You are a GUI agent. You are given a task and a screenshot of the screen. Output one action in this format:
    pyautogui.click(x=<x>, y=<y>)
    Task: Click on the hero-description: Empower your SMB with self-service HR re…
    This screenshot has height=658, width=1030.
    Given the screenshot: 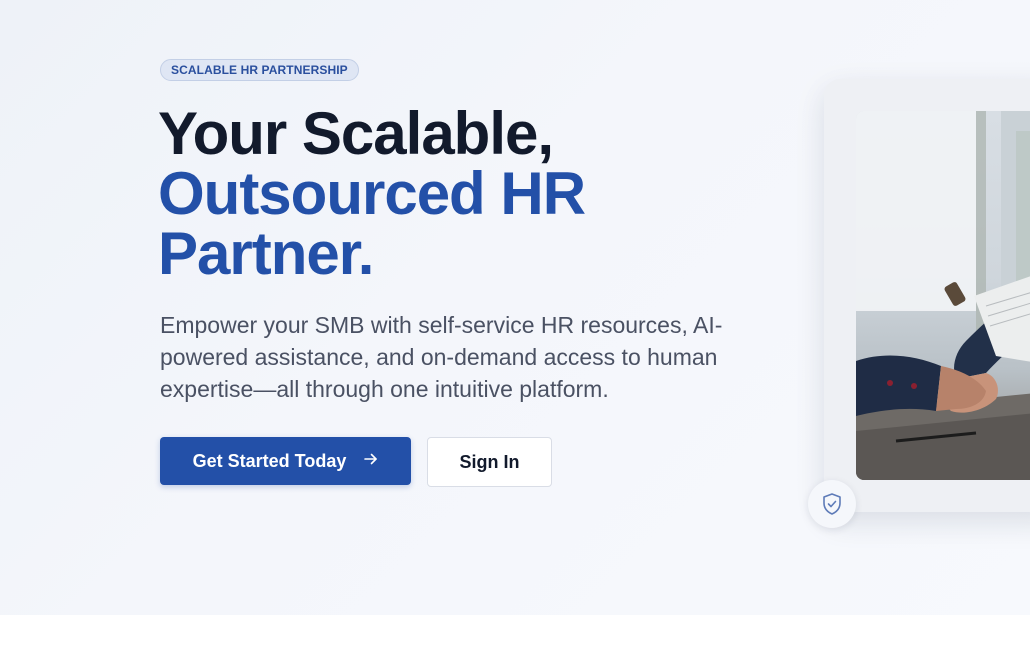 What is the action you would take?
    pyautogui.click(x=441, y=357)
    